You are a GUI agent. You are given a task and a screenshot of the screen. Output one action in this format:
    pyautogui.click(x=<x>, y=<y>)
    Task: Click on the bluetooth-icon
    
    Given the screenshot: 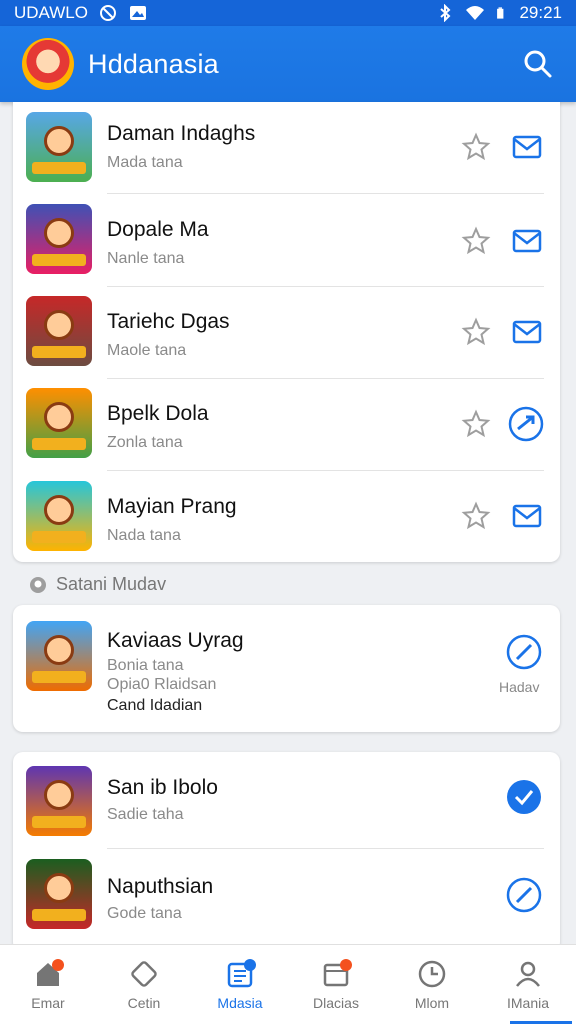 What is the action you would take?
    pyautogui.click(x=445, y=13)
    